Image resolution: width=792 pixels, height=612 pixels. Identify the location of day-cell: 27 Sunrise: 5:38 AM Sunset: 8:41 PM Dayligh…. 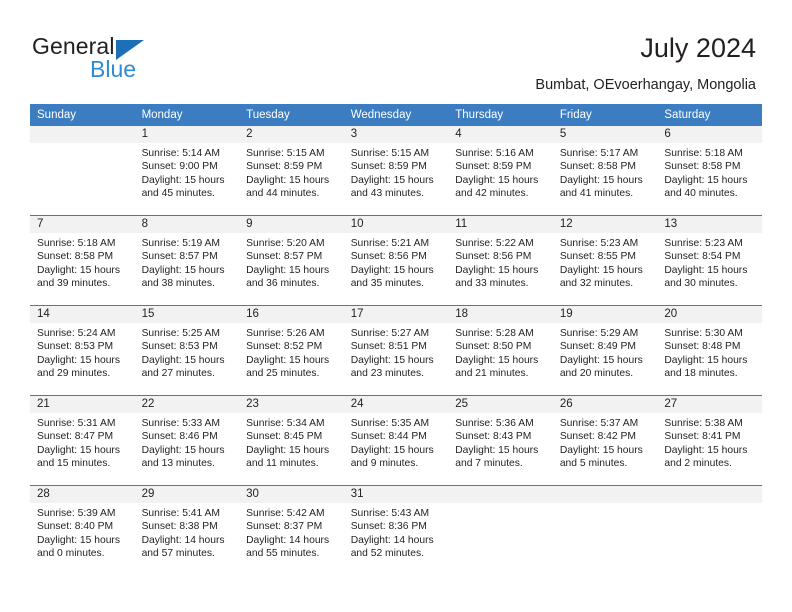
(709, 440).